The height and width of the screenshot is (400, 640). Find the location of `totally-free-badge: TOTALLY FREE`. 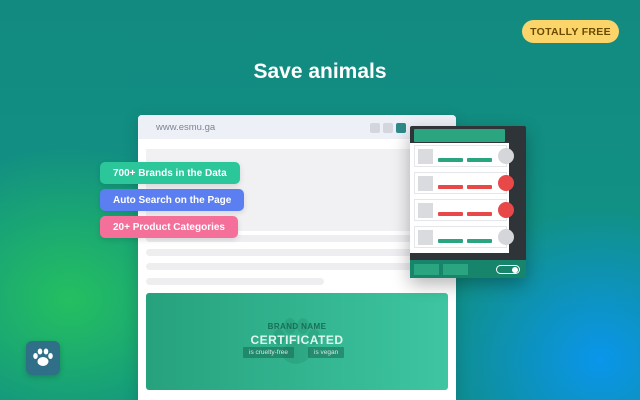

totally-free-badge: TOTALLY FREE is located at coordinates (570, 31).